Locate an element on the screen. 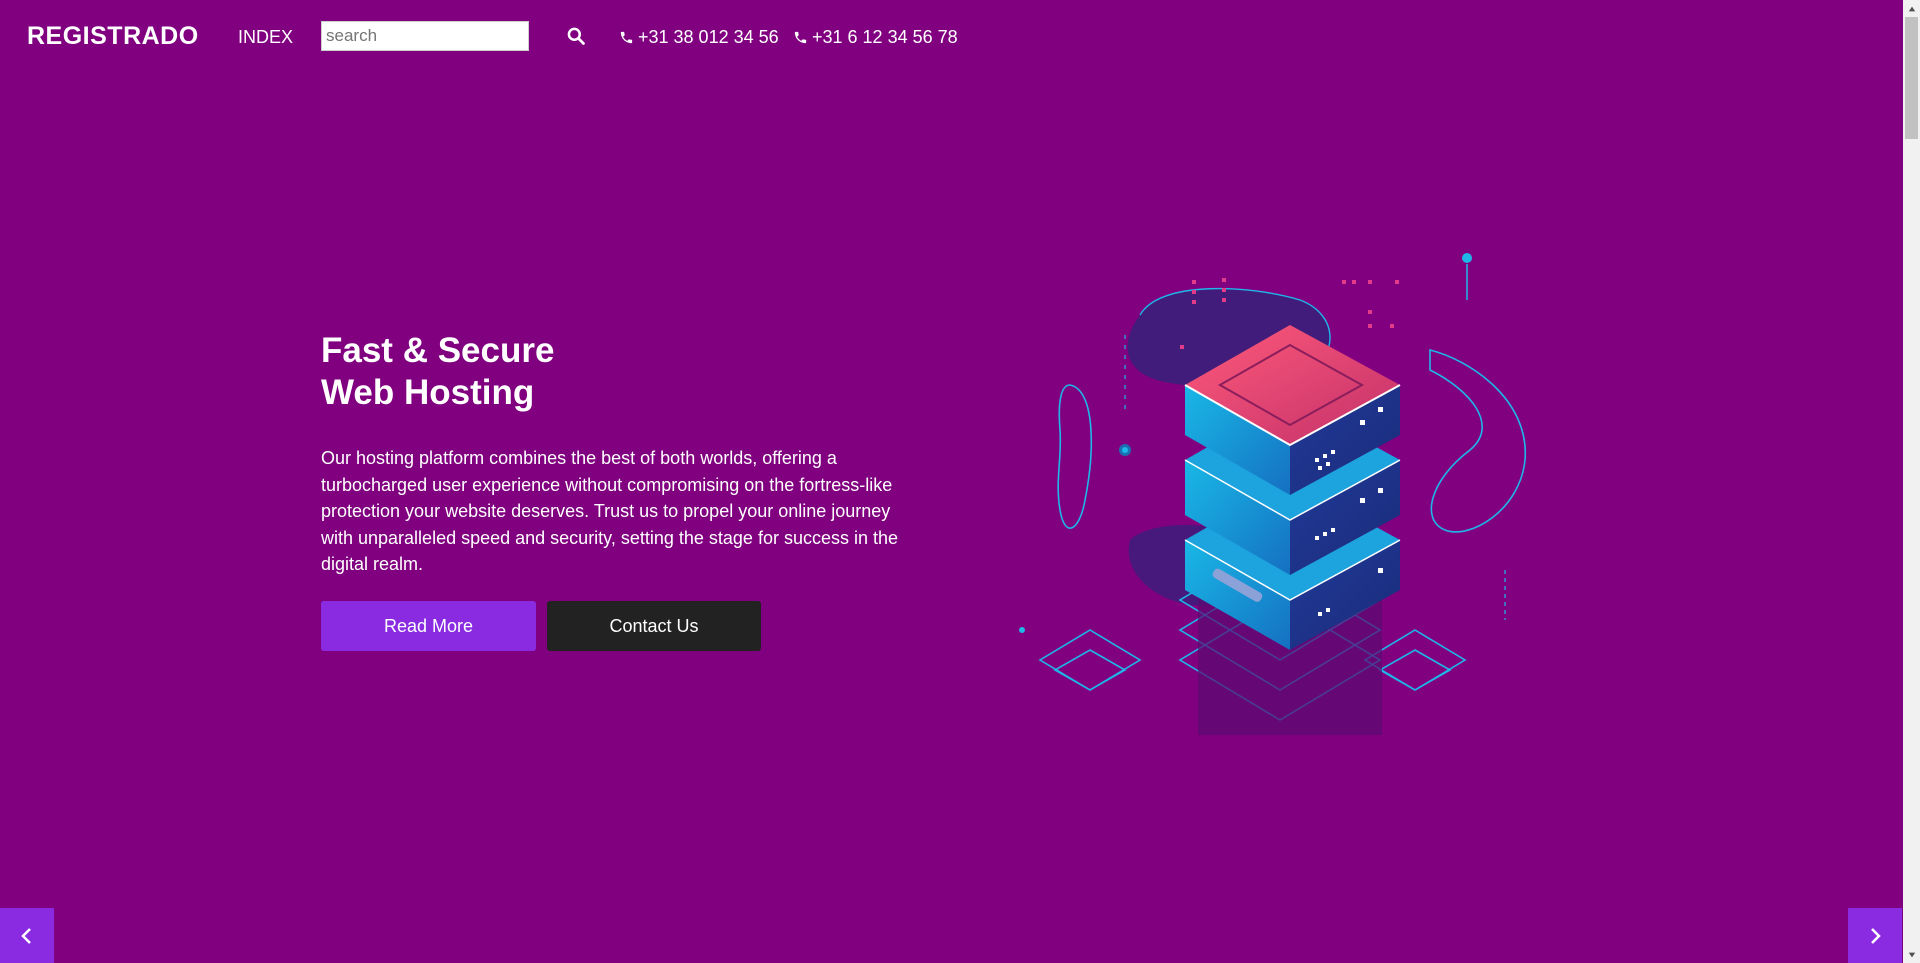 The height and width of the screenshot is (963, 1920). scroll-thumb is located at coordinates (1911, 78).